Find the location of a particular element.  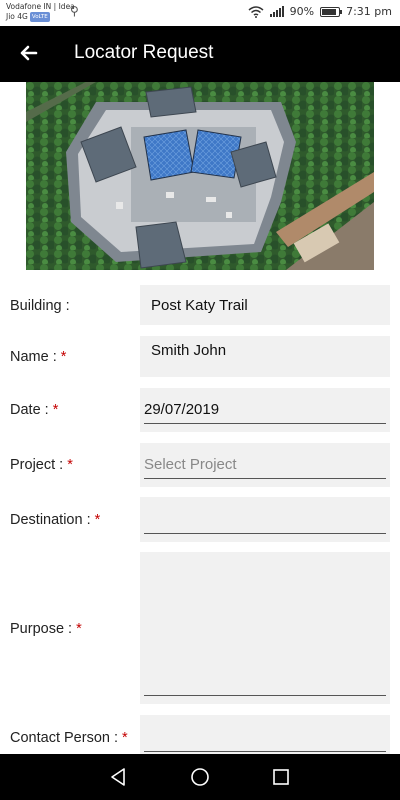

building-value: Post Katy Trail is located at coordinates (199, 305).